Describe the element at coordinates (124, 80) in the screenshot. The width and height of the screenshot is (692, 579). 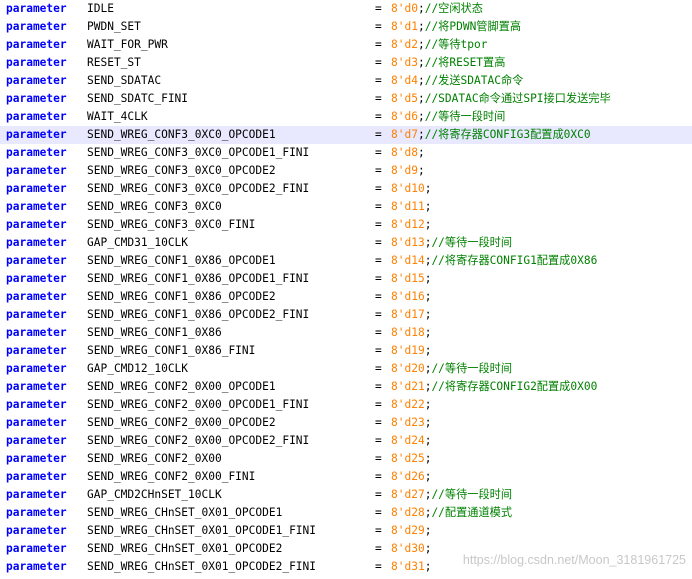
I see `parameter-name: SEND_SDATAC` at that location.